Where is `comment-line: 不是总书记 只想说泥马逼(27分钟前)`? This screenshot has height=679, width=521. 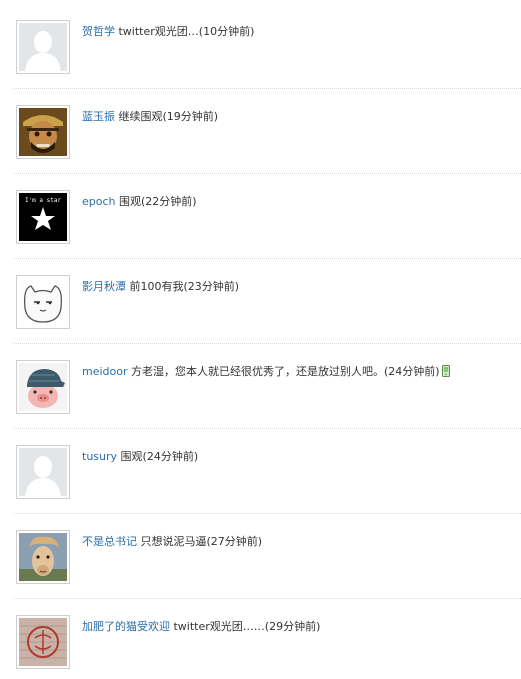 comment-line: 不是总书记 只想说泥马逼(27分钟前) is located at coordinates (172, 542).